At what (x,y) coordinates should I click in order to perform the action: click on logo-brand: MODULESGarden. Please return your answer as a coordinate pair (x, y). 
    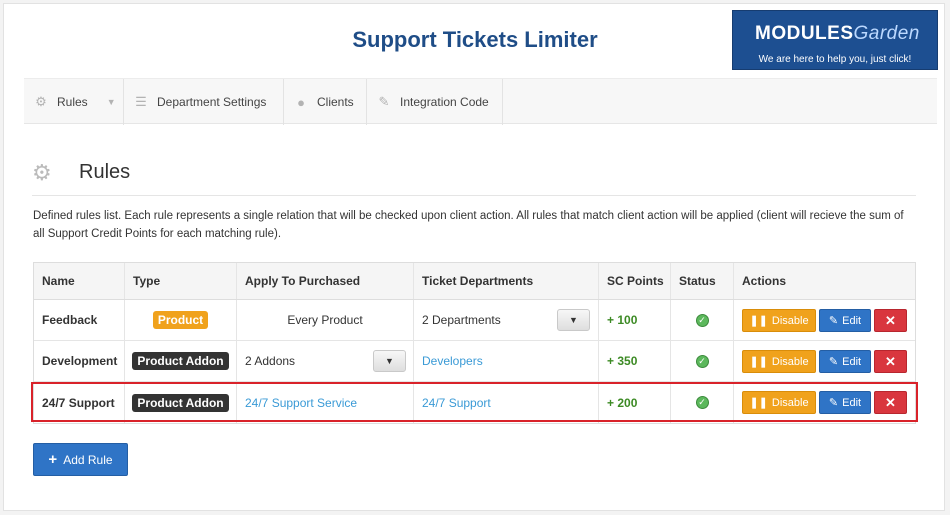
    Looking at the image, I should click on (837, 34).